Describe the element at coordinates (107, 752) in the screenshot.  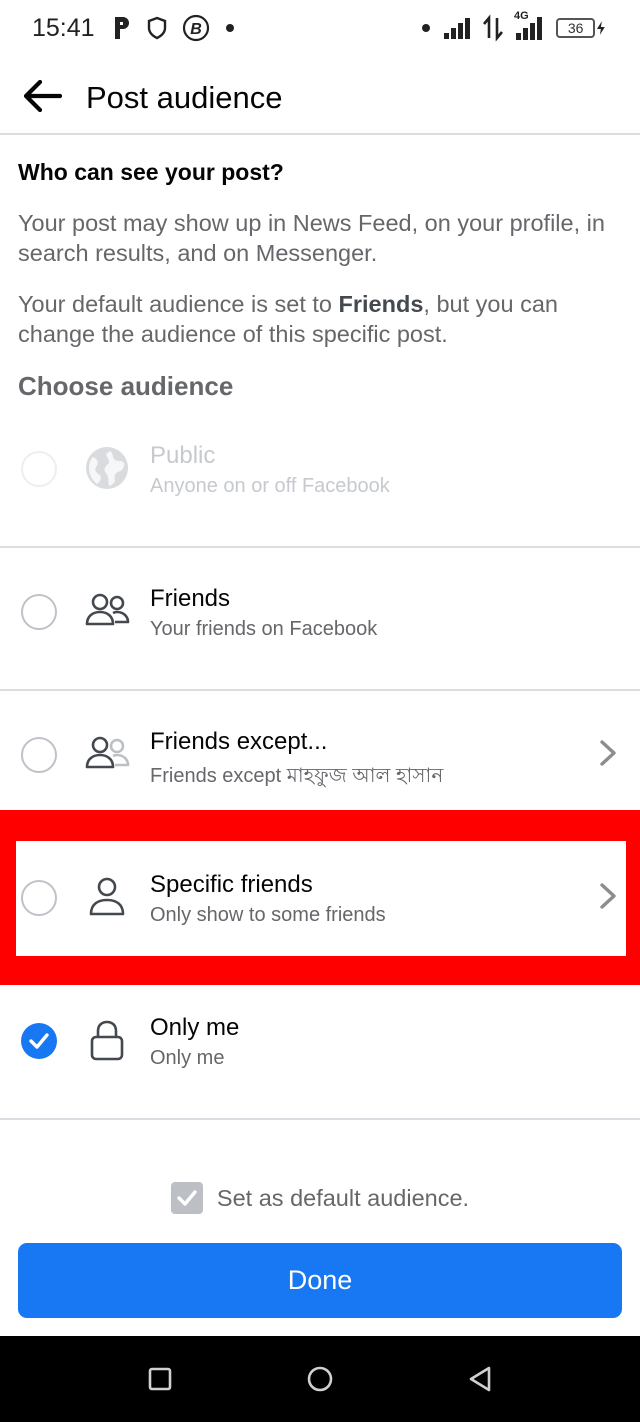
I see `friends-except-icon` at that location.